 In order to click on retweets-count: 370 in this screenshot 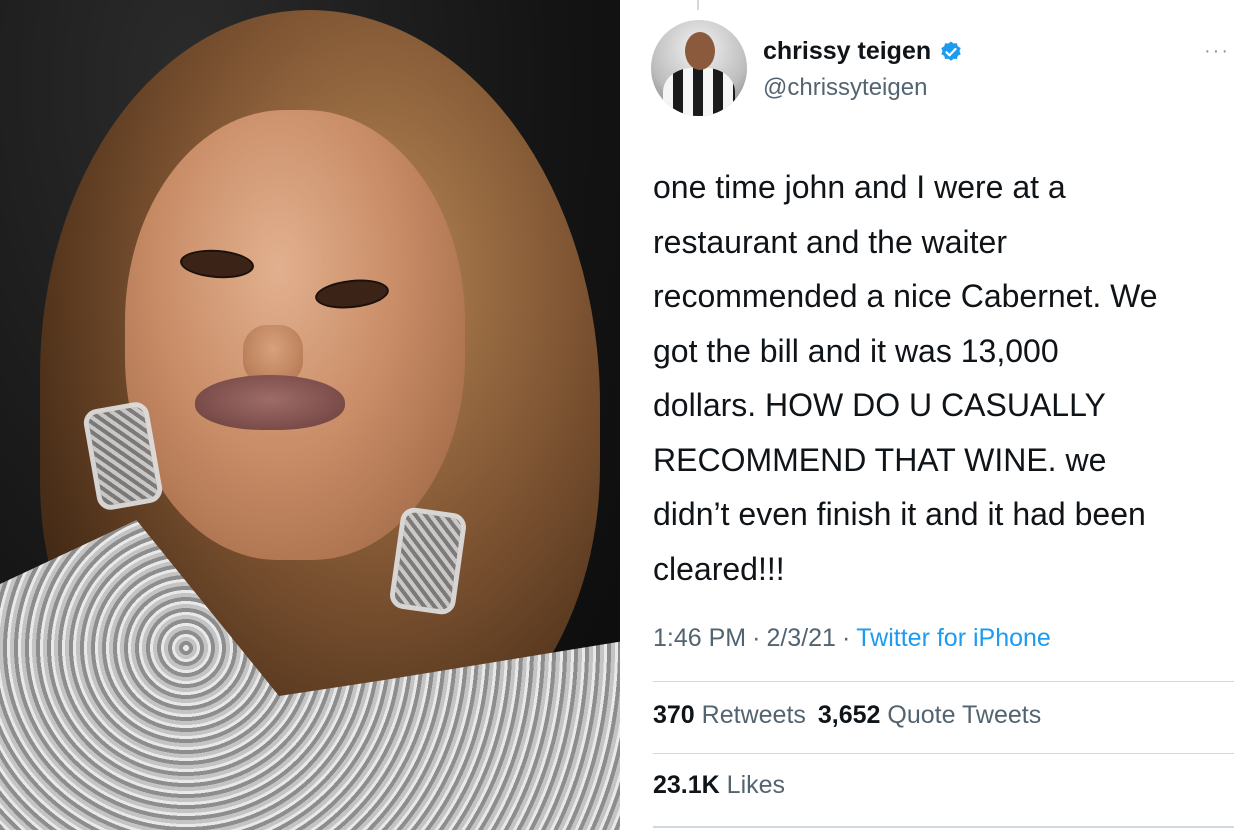, I will do `click(674, 715)`.